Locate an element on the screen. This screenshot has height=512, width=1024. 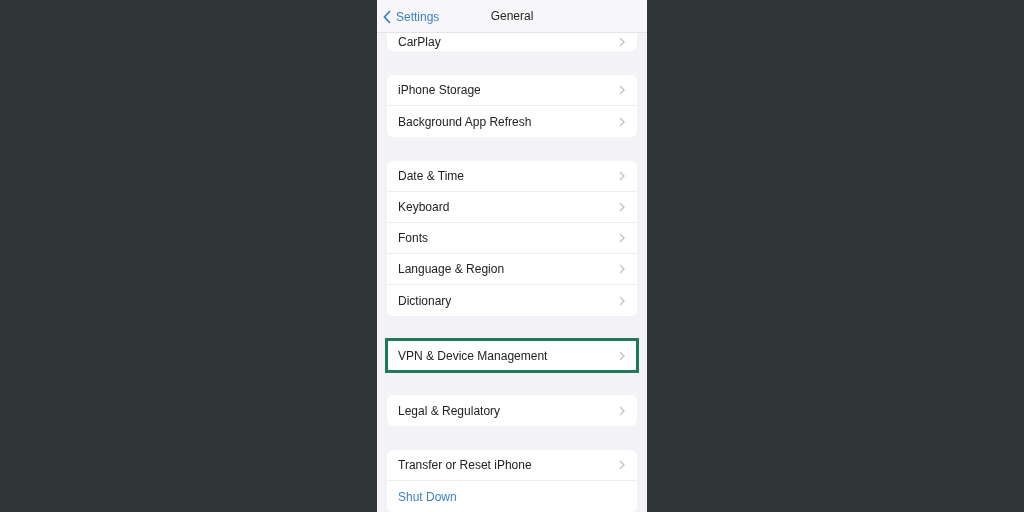
settings-row: Transfer or Reset iPhone is located at coordinates (512, 465).